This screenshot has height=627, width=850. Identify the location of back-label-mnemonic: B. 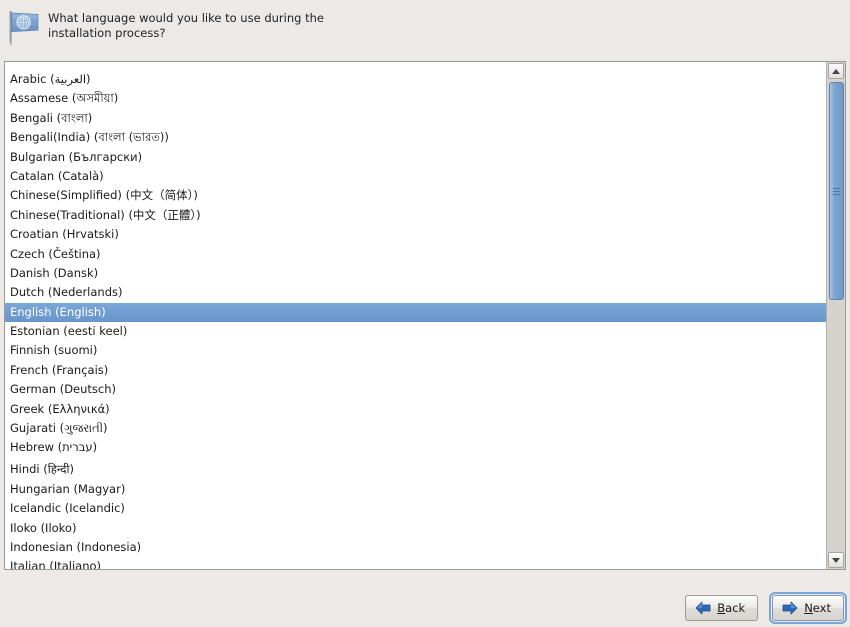
(721, 607).